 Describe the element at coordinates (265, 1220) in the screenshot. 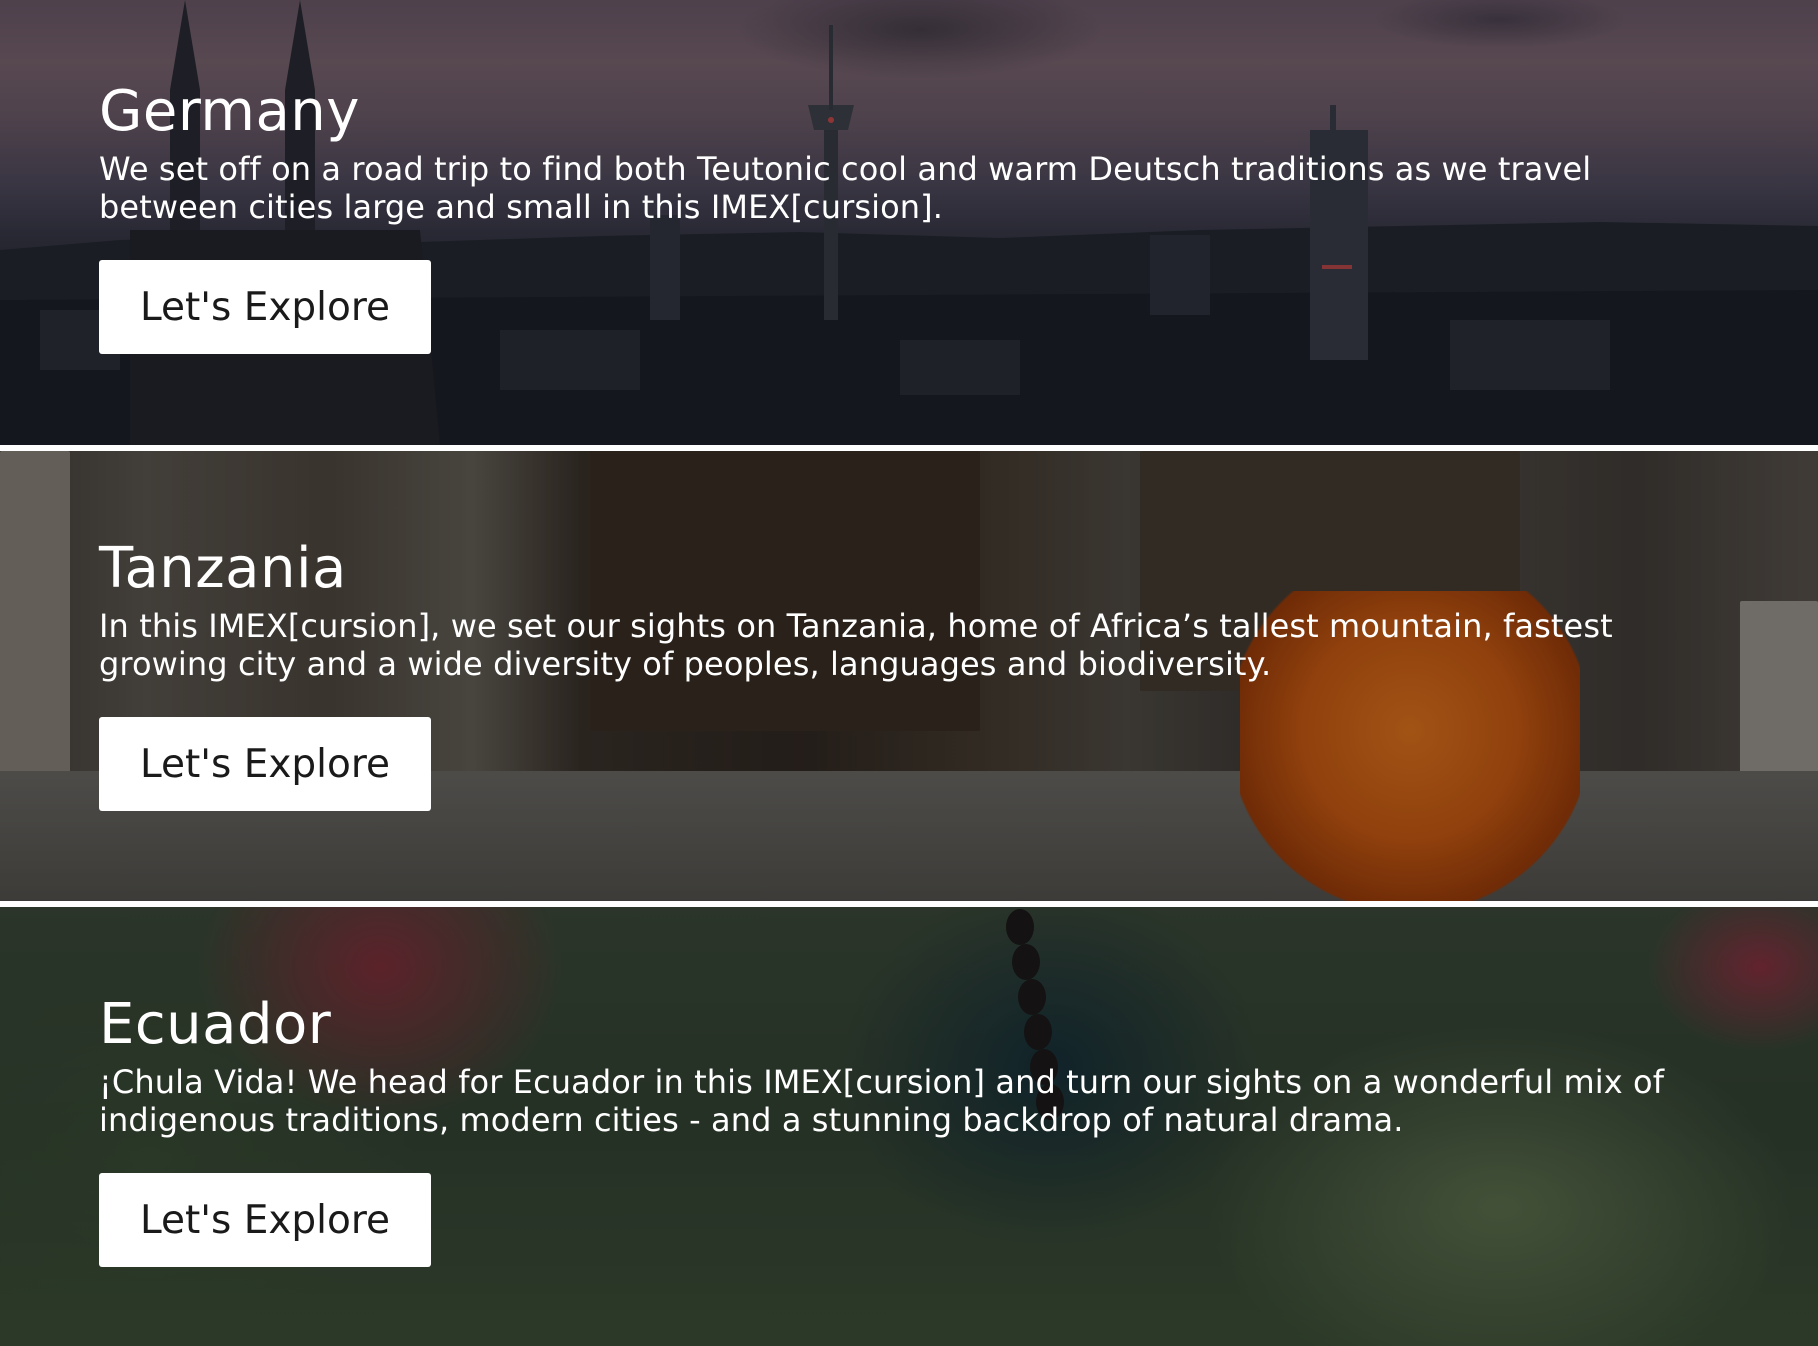

I see `lets-explore-button-ecuador: Let's Explore` at that location.